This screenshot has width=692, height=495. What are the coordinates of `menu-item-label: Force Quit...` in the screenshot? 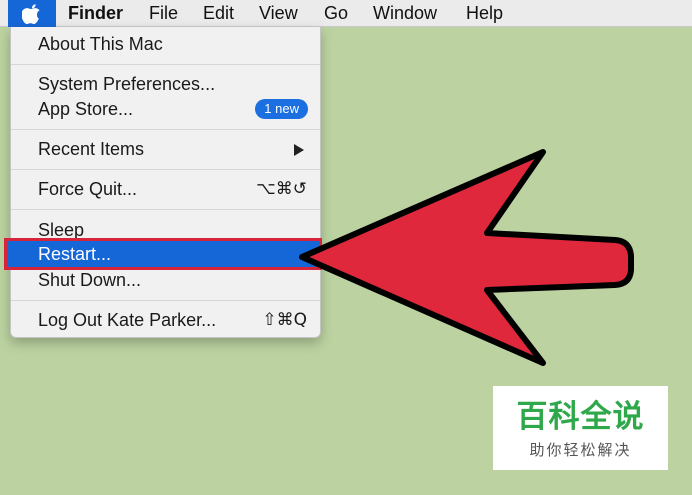 It's located at (88, 189).